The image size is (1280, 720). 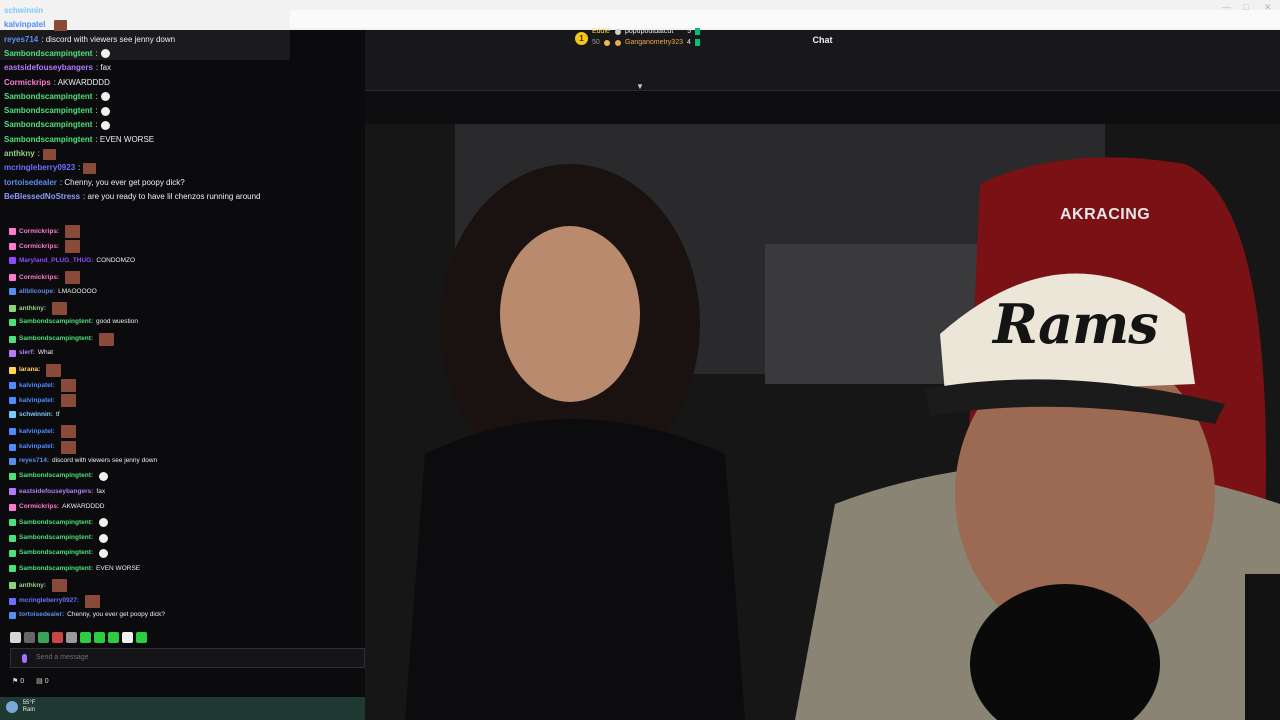 What do you see at coordinates (105, 97) in the screenshot?
I see `face-emote-icon` at bounding box center [105, 97].